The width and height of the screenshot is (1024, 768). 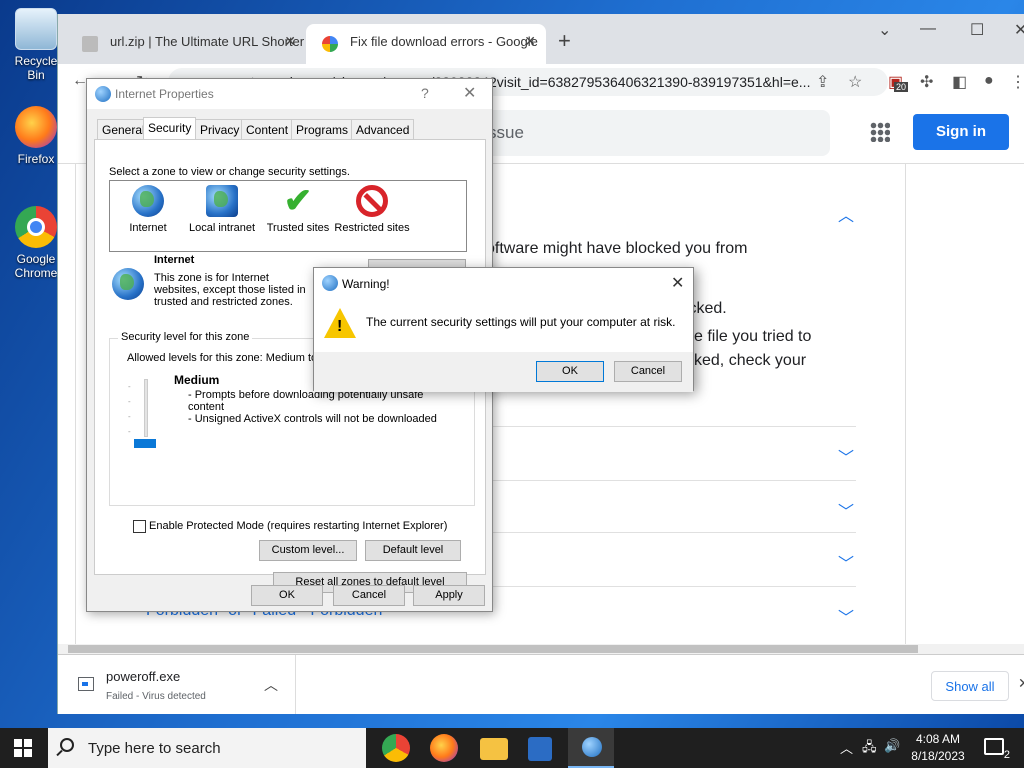 I want to click on microsoft-store-icon, so click(x=540, y=749).